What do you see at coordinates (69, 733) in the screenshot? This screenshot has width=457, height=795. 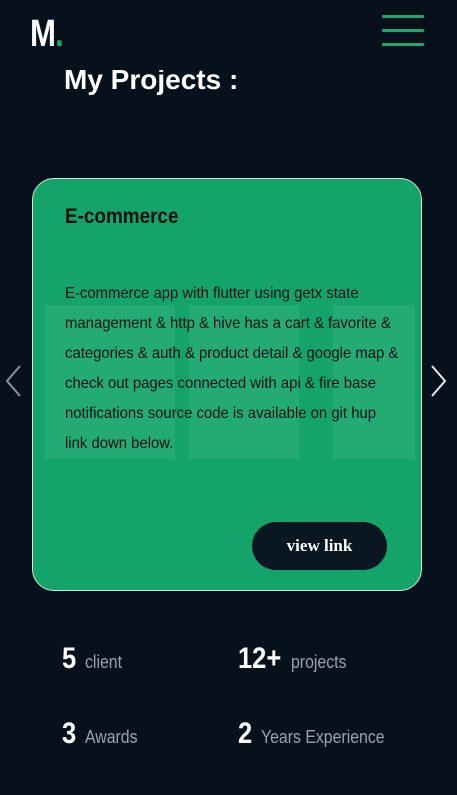 I see `stat-number: 3` at bounding box center [69, 733].